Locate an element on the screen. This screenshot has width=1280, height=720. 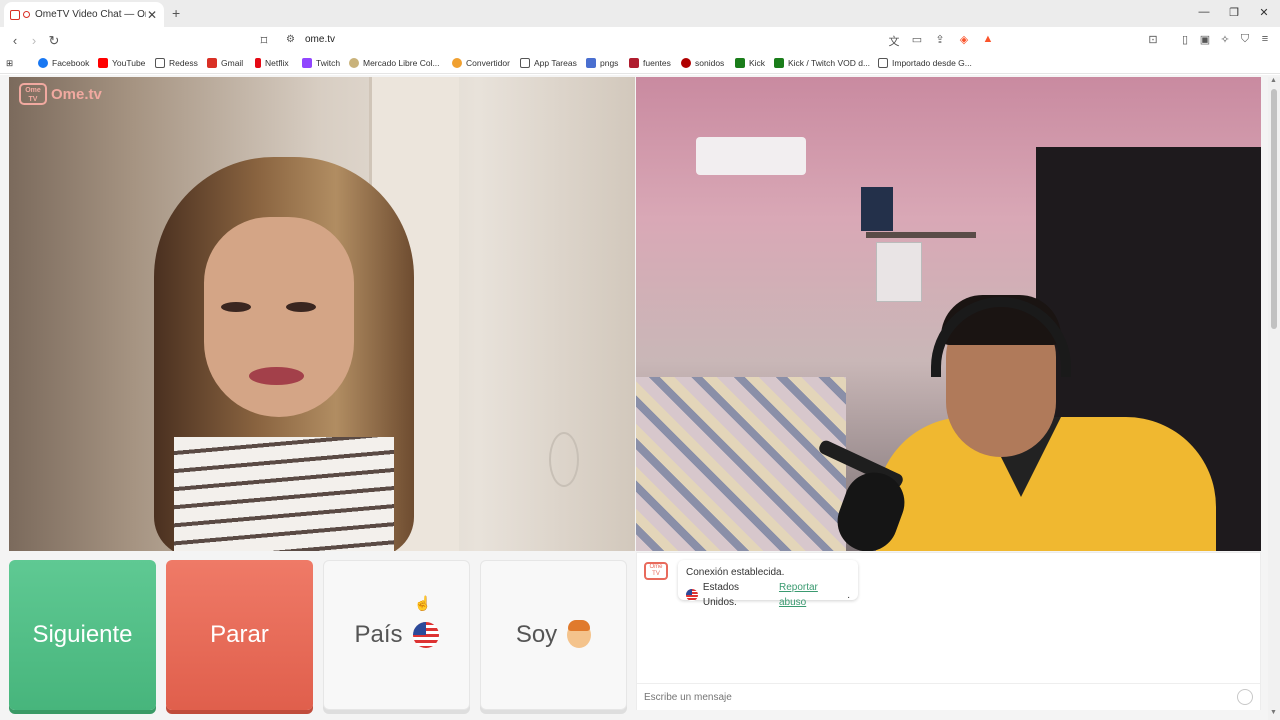
stop-button-label: Parar is located at coordinates (239, 634).